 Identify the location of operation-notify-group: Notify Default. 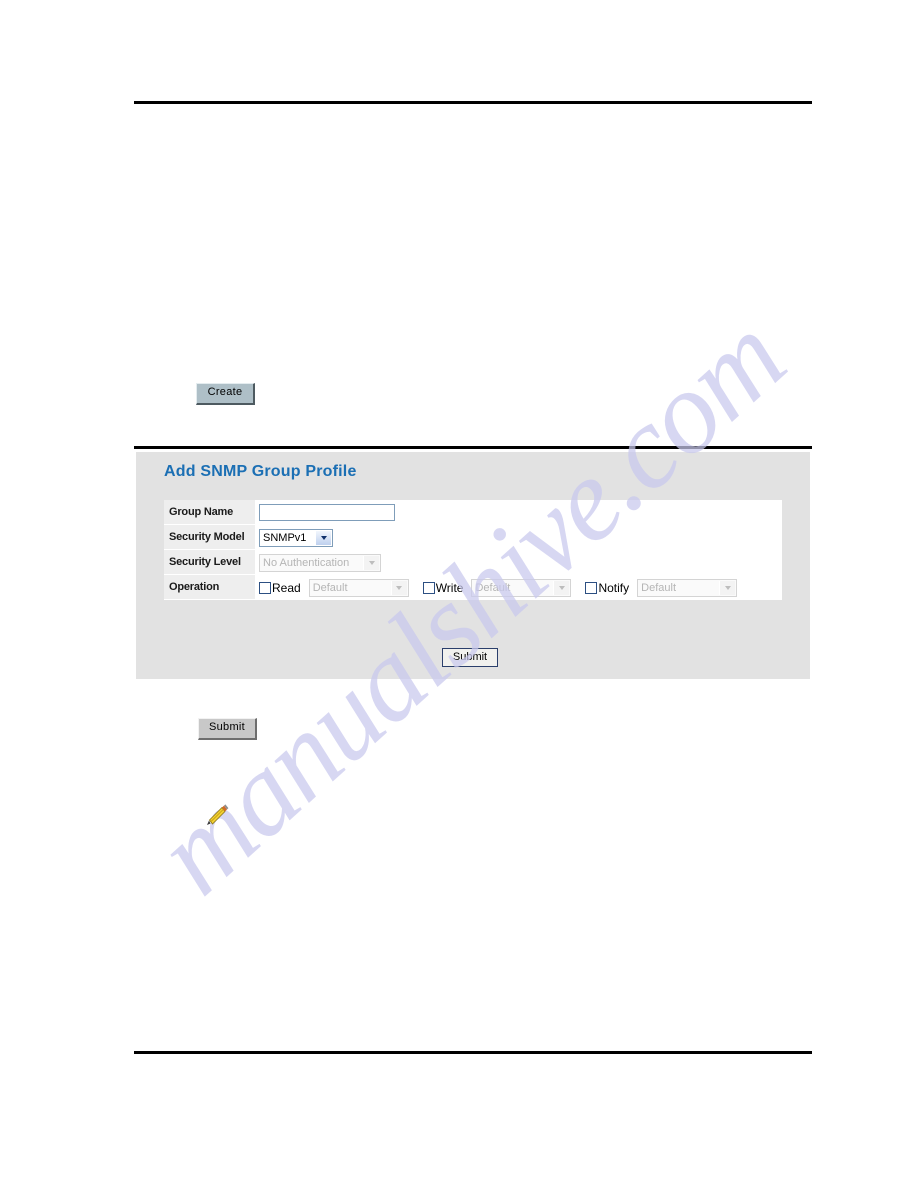
(661, 587).